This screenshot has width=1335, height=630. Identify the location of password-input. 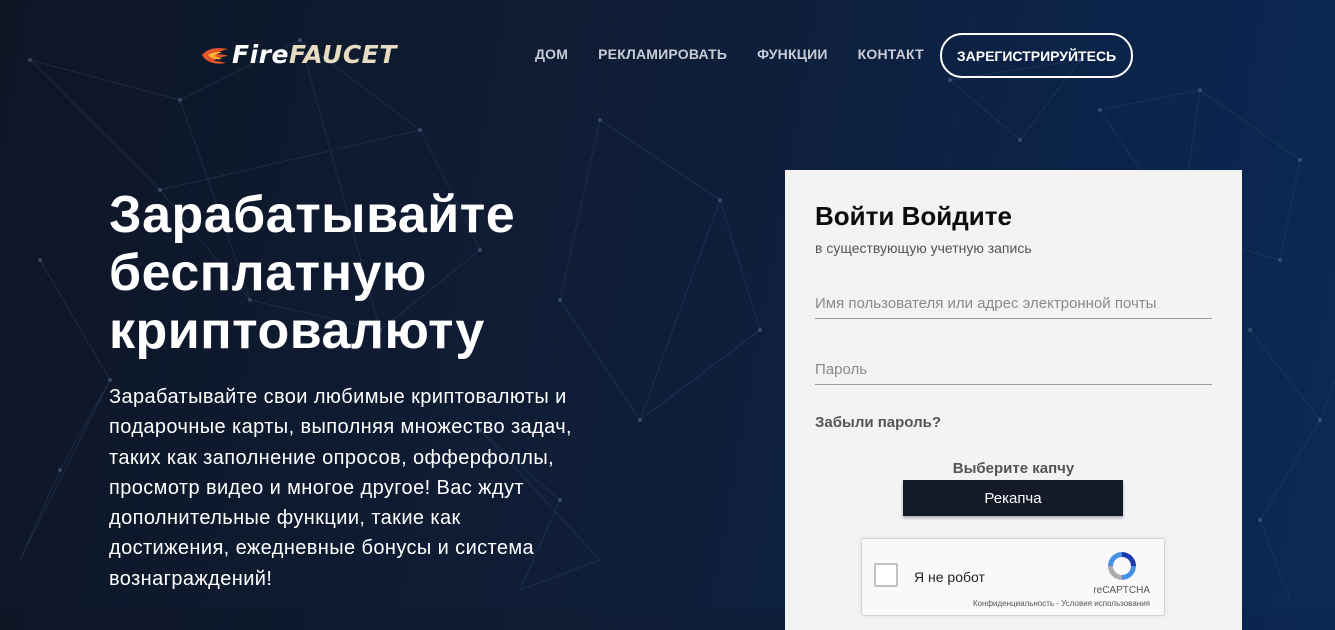
(1013, 369).